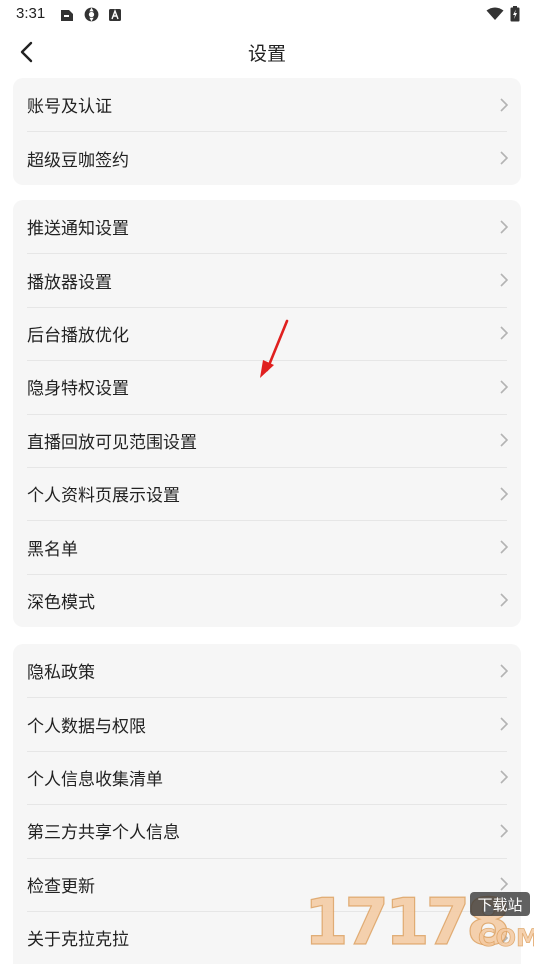 This screenshot has height=964, width=534. I want to click on settings-row-account-verification: 账号及认证, so click(267, 104).